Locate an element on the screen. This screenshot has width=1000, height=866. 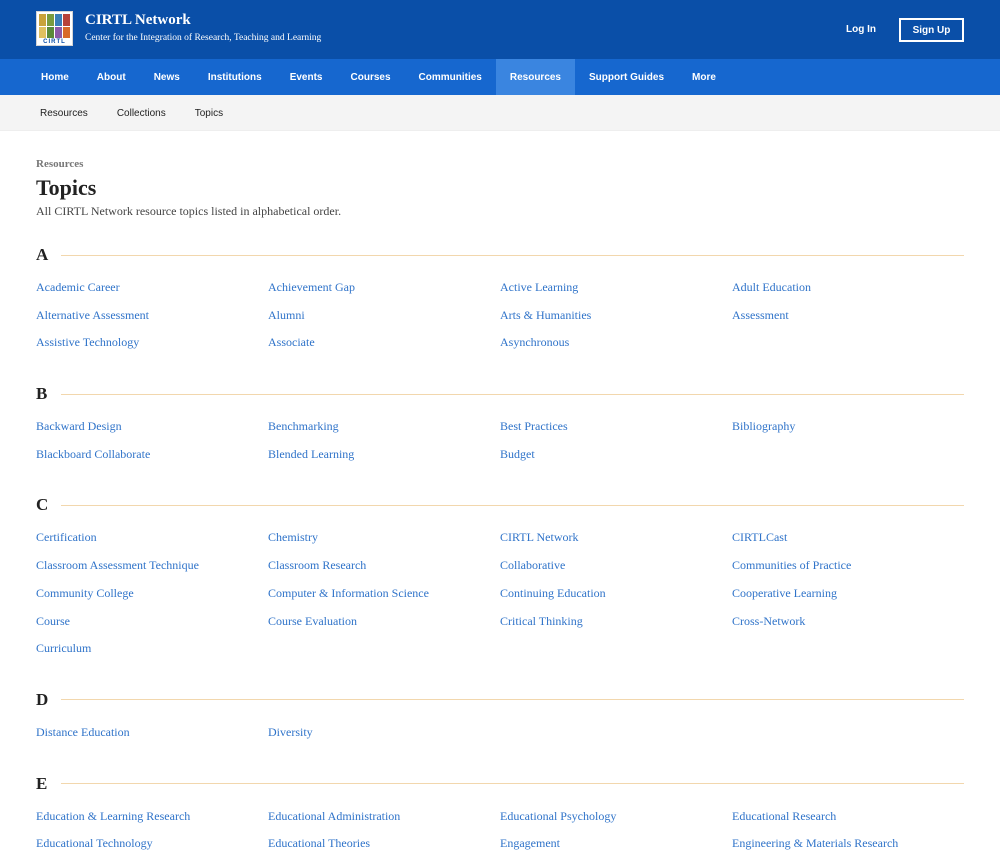
topic-link: Community College is located at coordinates (152, 598).